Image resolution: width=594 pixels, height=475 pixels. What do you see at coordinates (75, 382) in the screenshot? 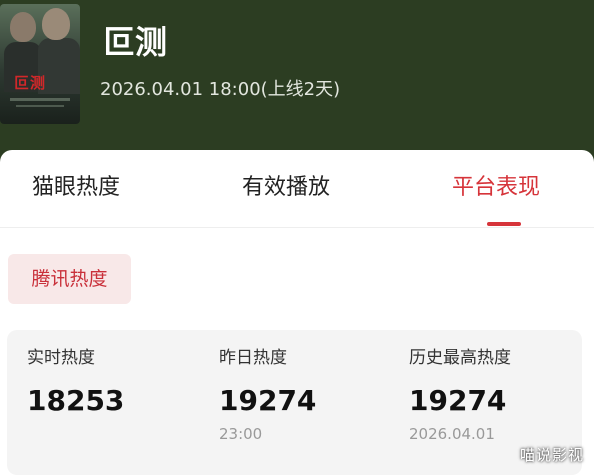
I see `metric-realtime: 实时热度 18253` at bounding box center [75, 382].